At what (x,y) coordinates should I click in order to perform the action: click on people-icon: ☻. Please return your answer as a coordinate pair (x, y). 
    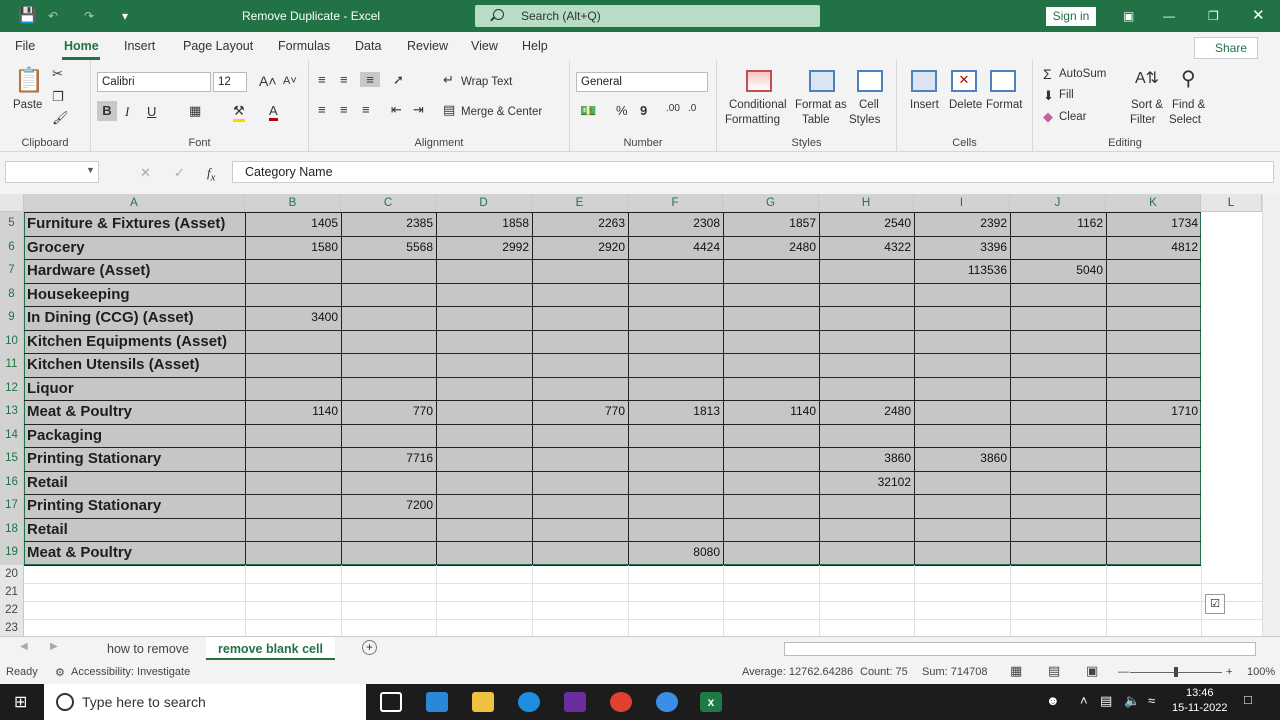
    Looking at the image, I should click on (1053, 700).